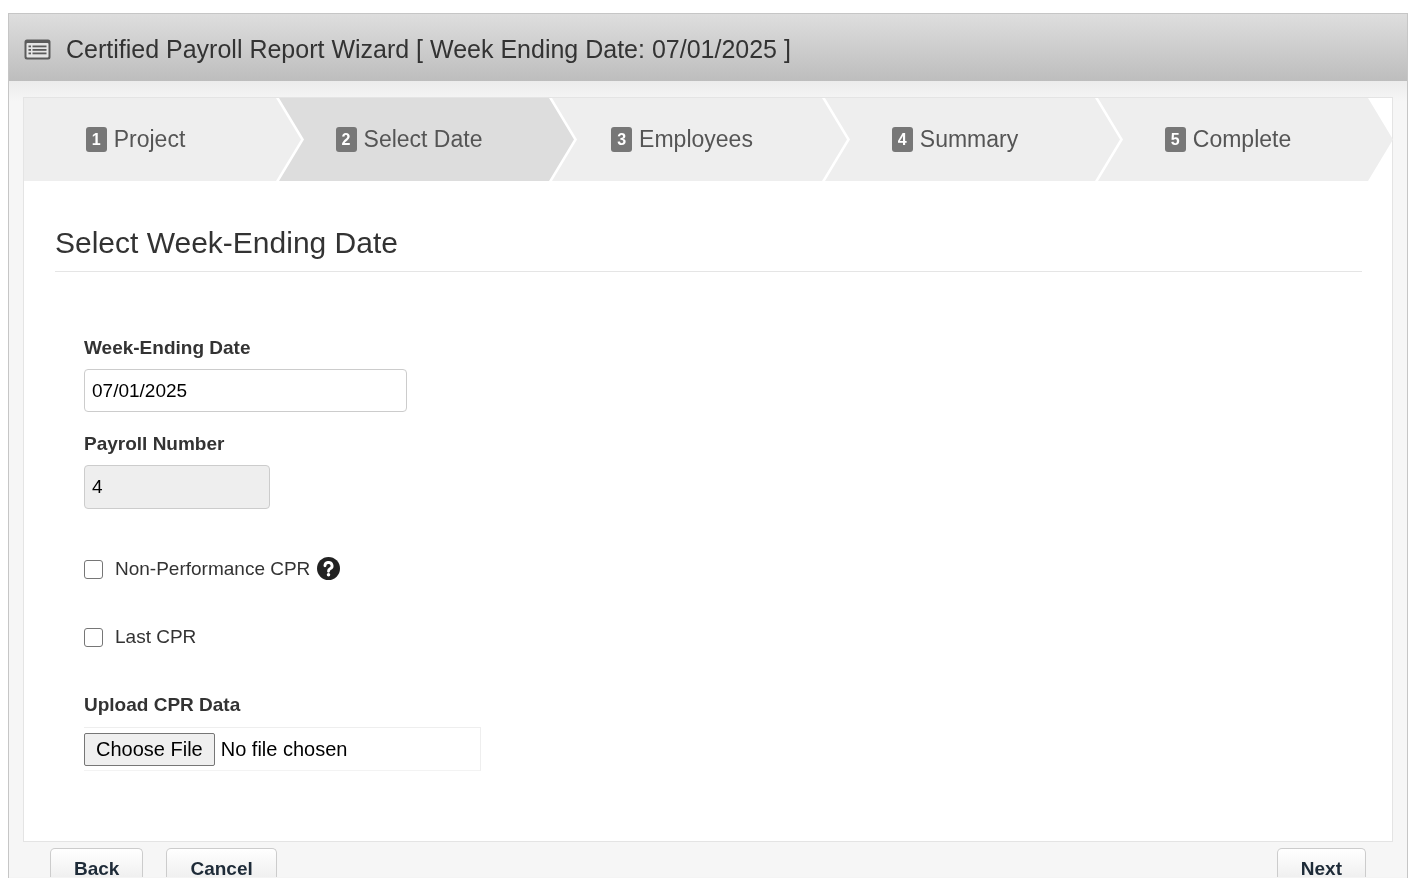 The height and width of the screenshot is (878, 1412). Describe the element at coordinates (972, 139) in the screenshot. I see `wizard-step: 4 Summary` at that location.